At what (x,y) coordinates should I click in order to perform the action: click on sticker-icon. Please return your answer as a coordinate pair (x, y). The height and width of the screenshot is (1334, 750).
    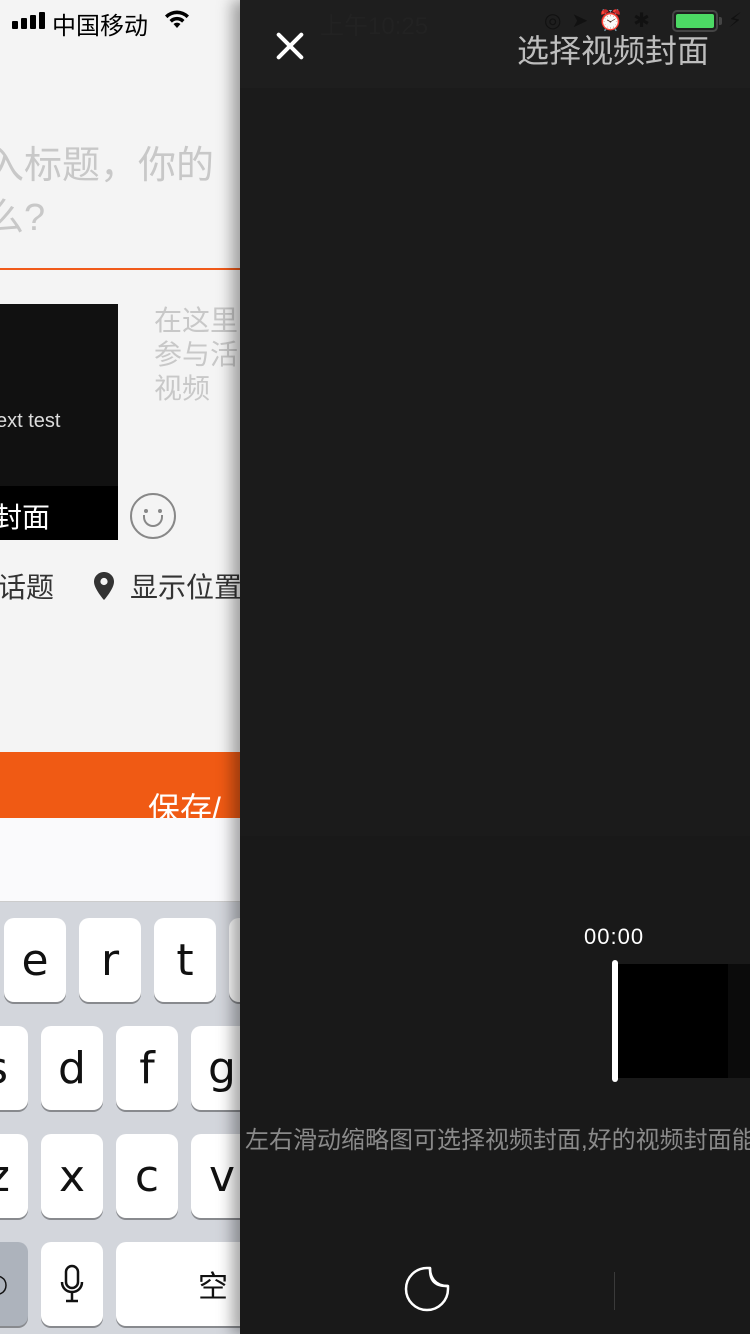
    Looking at the image, I should click on (427, 1289).